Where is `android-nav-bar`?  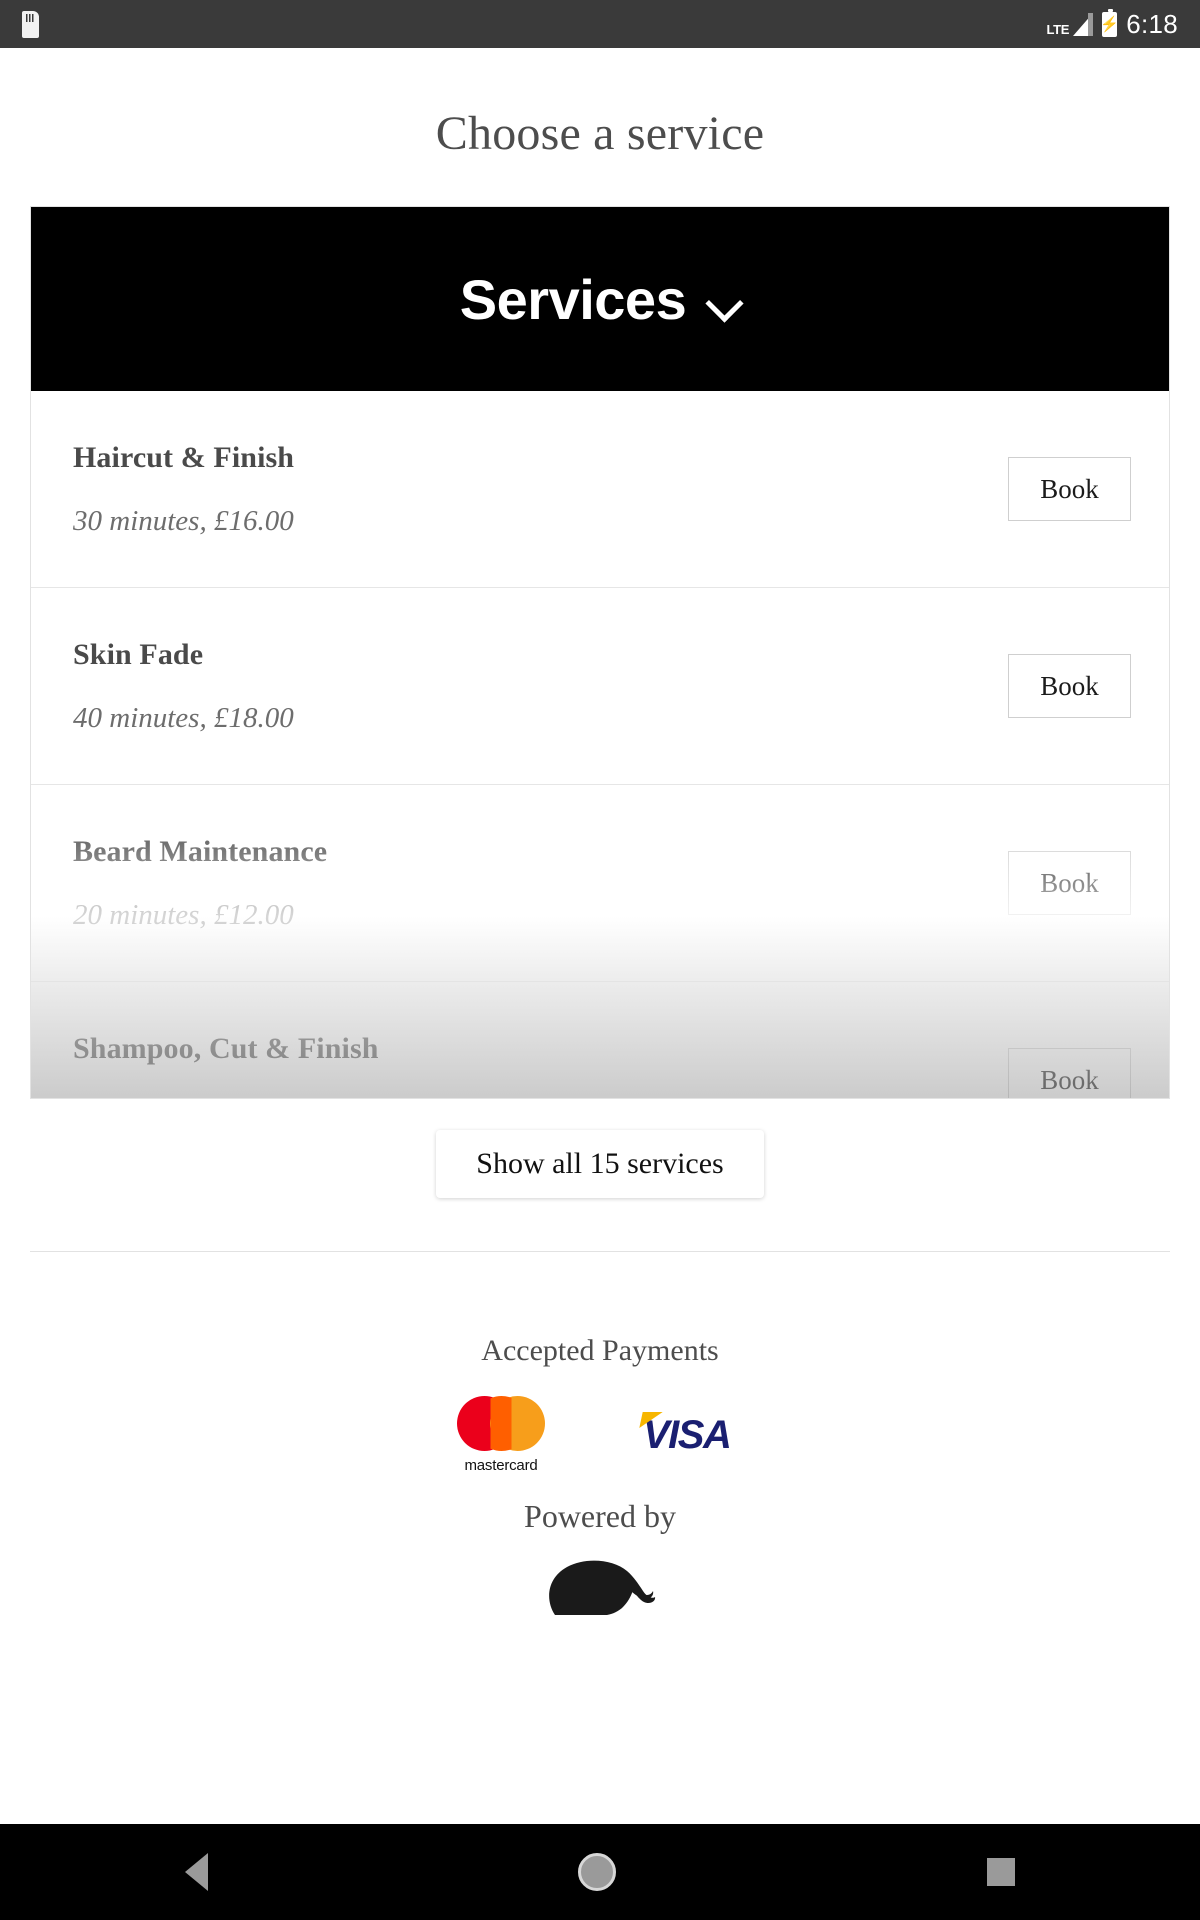 android-nav-bar is located at coordinates (600, 1872).